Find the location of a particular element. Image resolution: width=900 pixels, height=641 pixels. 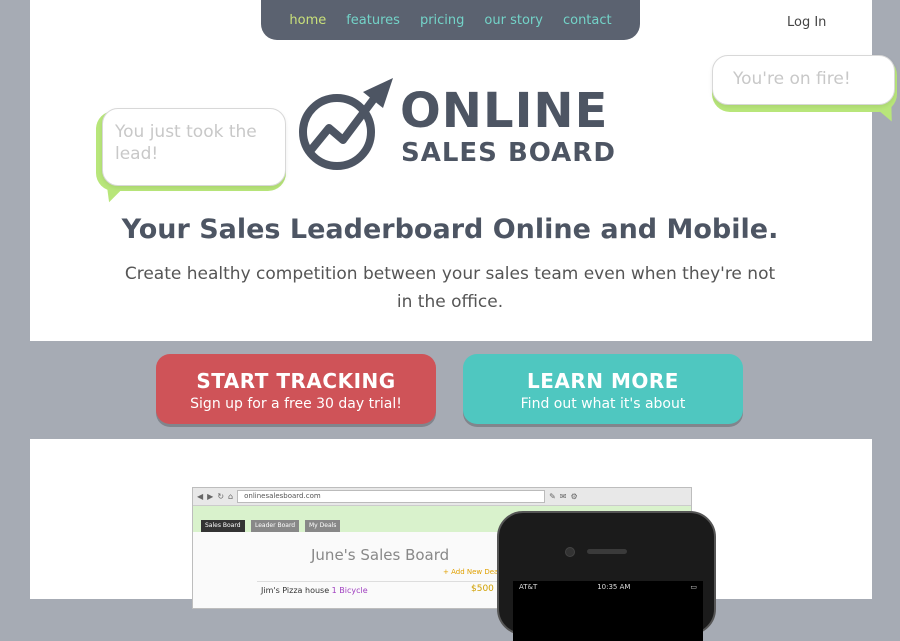

nav-our-story: our story is located at coordinates (513, 20).